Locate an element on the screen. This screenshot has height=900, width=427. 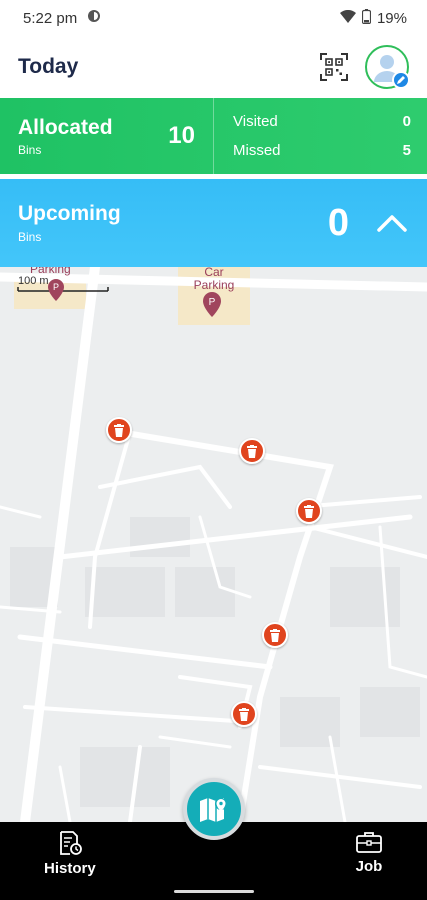
status-time: 5:22 pm is located at coordinates (50, 18).